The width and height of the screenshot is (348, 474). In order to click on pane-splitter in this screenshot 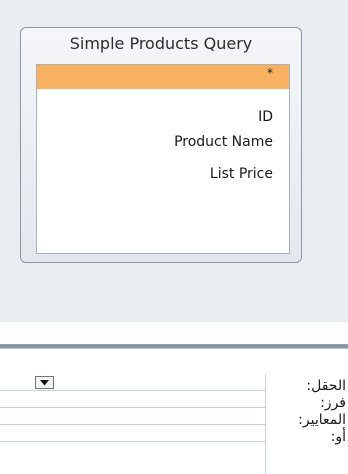, I will do `click(174, 346)`.